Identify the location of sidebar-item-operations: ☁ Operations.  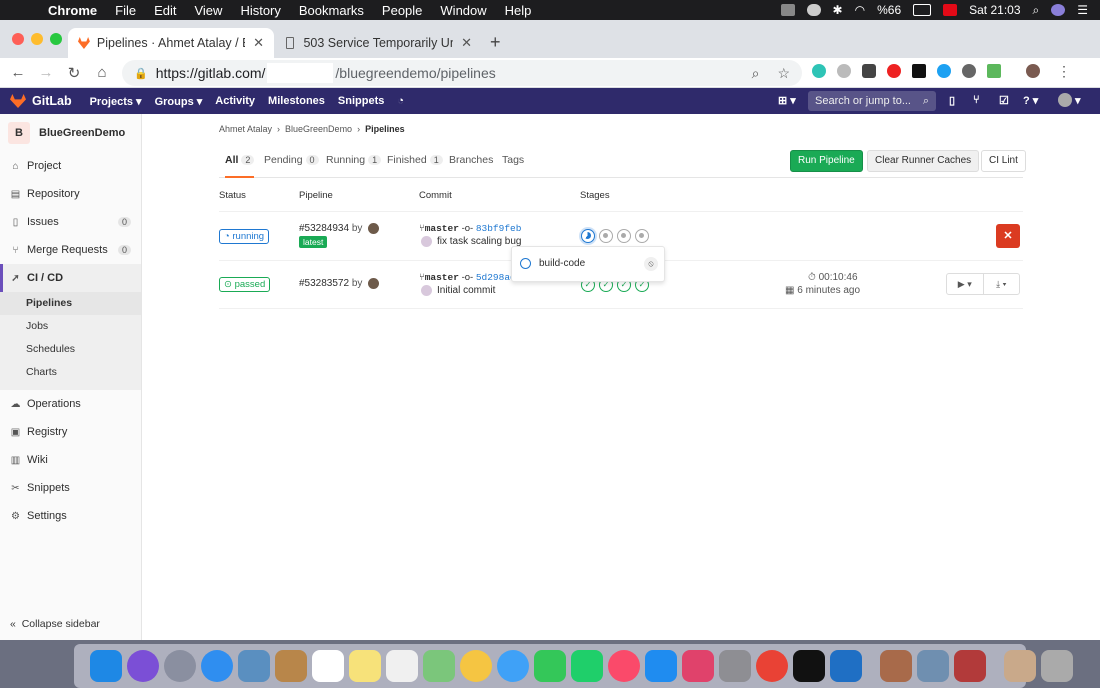
(70, 404).